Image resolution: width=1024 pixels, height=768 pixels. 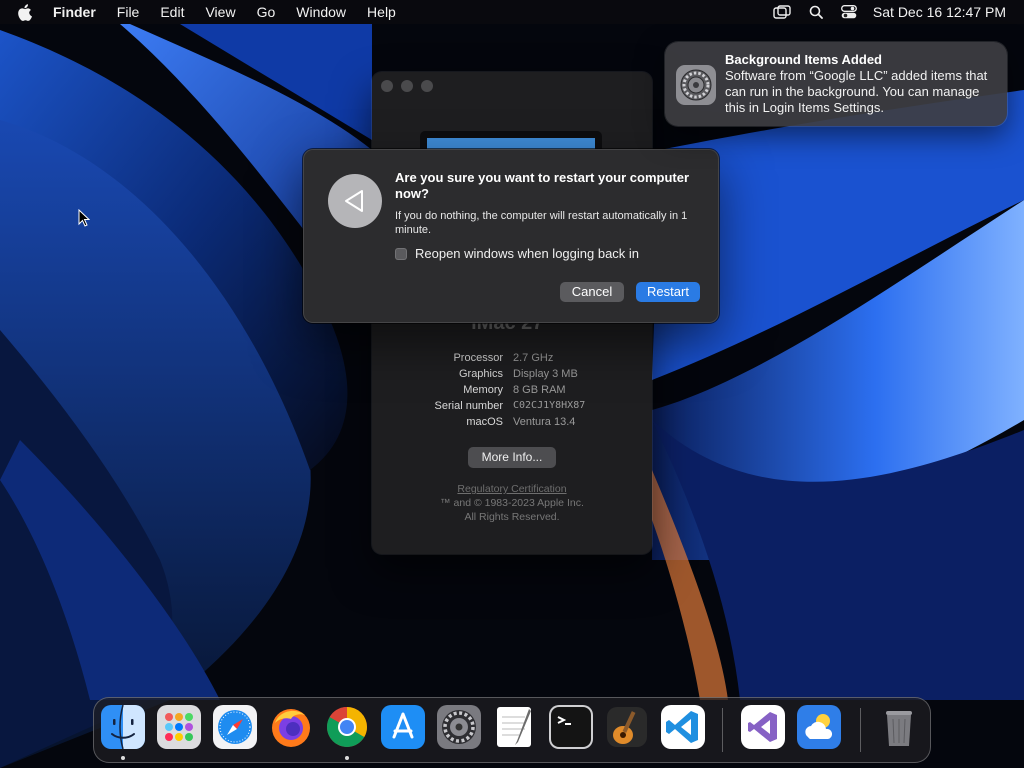 What do you see at coordinates (381, 12) in the screenshot?
I see `menu-help: Help` at bounding box center [381, 12].